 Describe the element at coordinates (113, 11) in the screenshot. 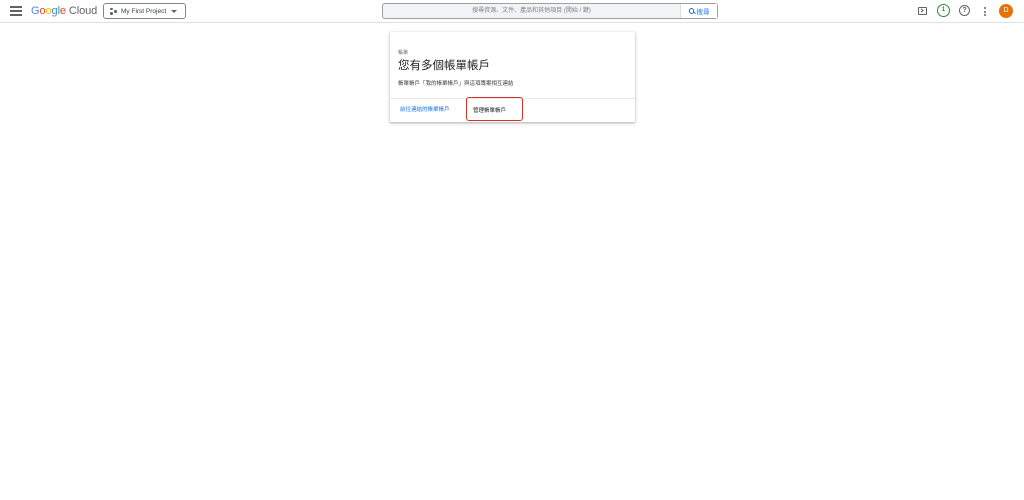

I see `project-hierarchy-icon` at that location.